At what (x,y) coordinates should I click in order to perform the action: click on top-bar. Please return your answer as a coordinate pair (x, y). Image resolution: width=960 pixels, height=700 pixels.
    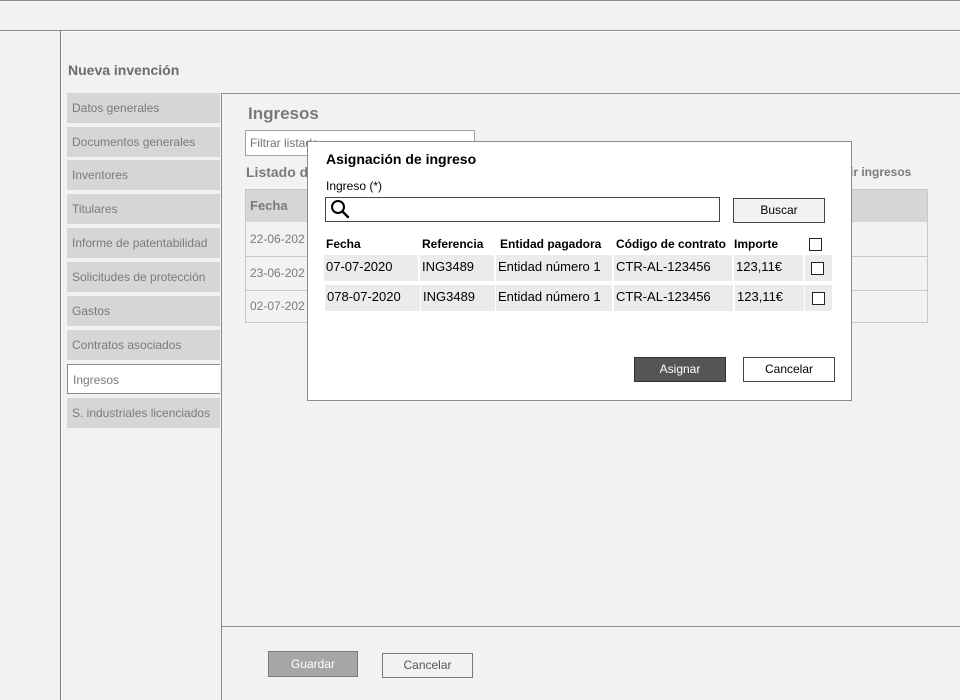
    Looking at the image, I should click on (480, 15).